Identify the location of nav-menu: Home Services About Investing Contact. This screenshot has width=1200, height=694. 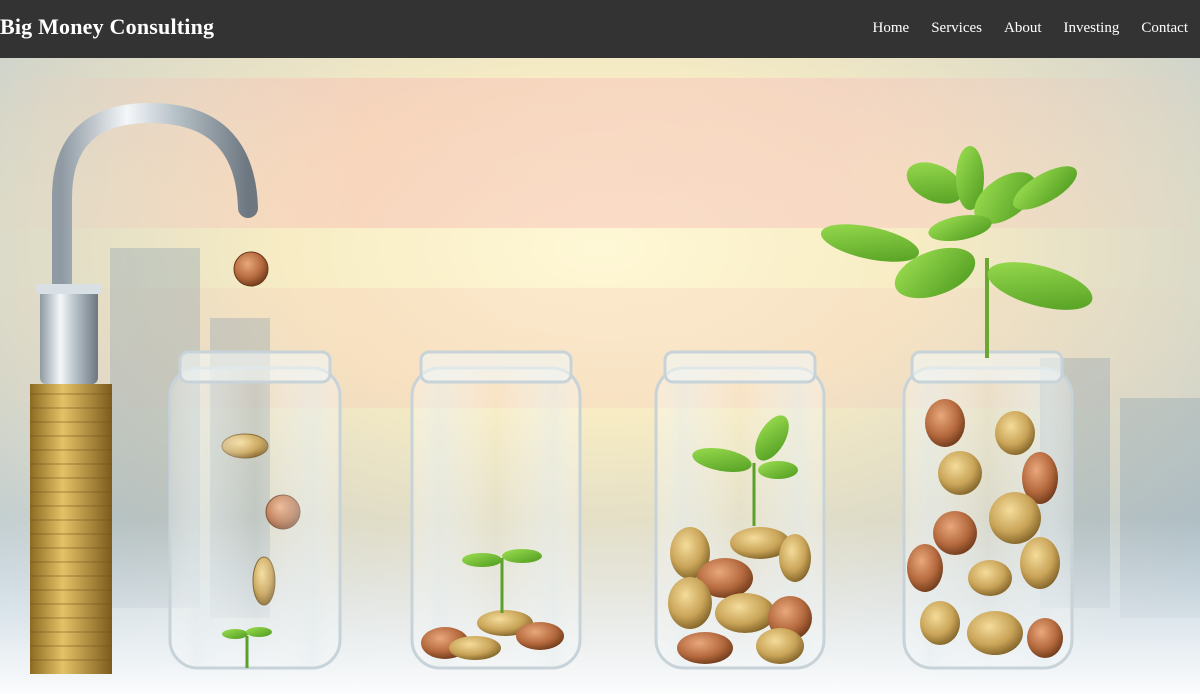
(1030, 28).